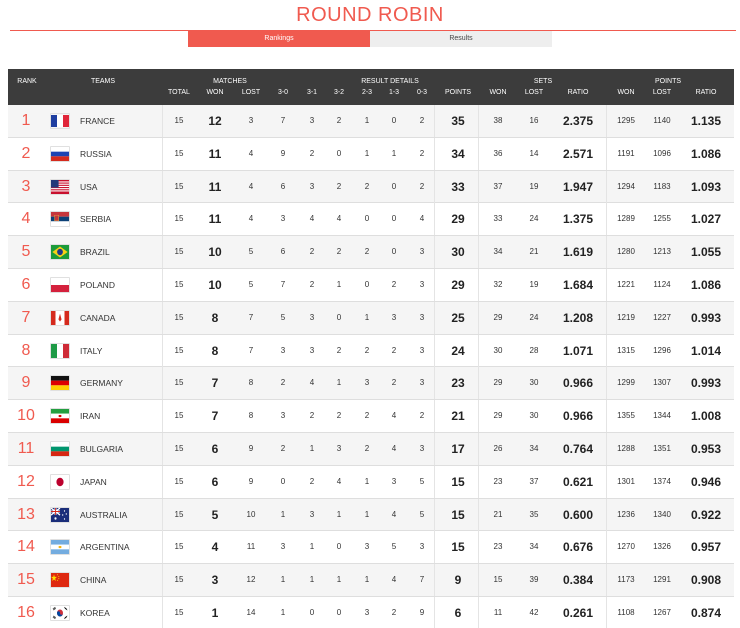 The image size is (740, 628). I want to click on page-title: ROUND ROBIN, so click(370, 15).